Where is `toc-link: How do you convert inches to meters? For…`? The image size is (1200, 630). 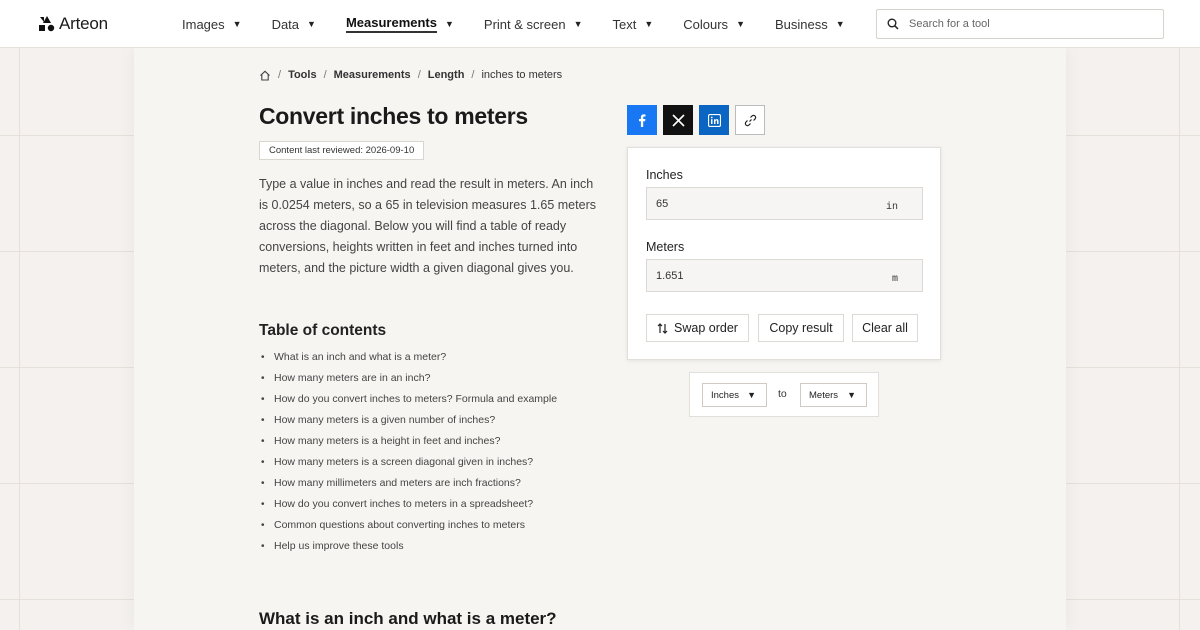
toc-link: How do you convert inches to meters? For… is located at coordinates (408, 402).